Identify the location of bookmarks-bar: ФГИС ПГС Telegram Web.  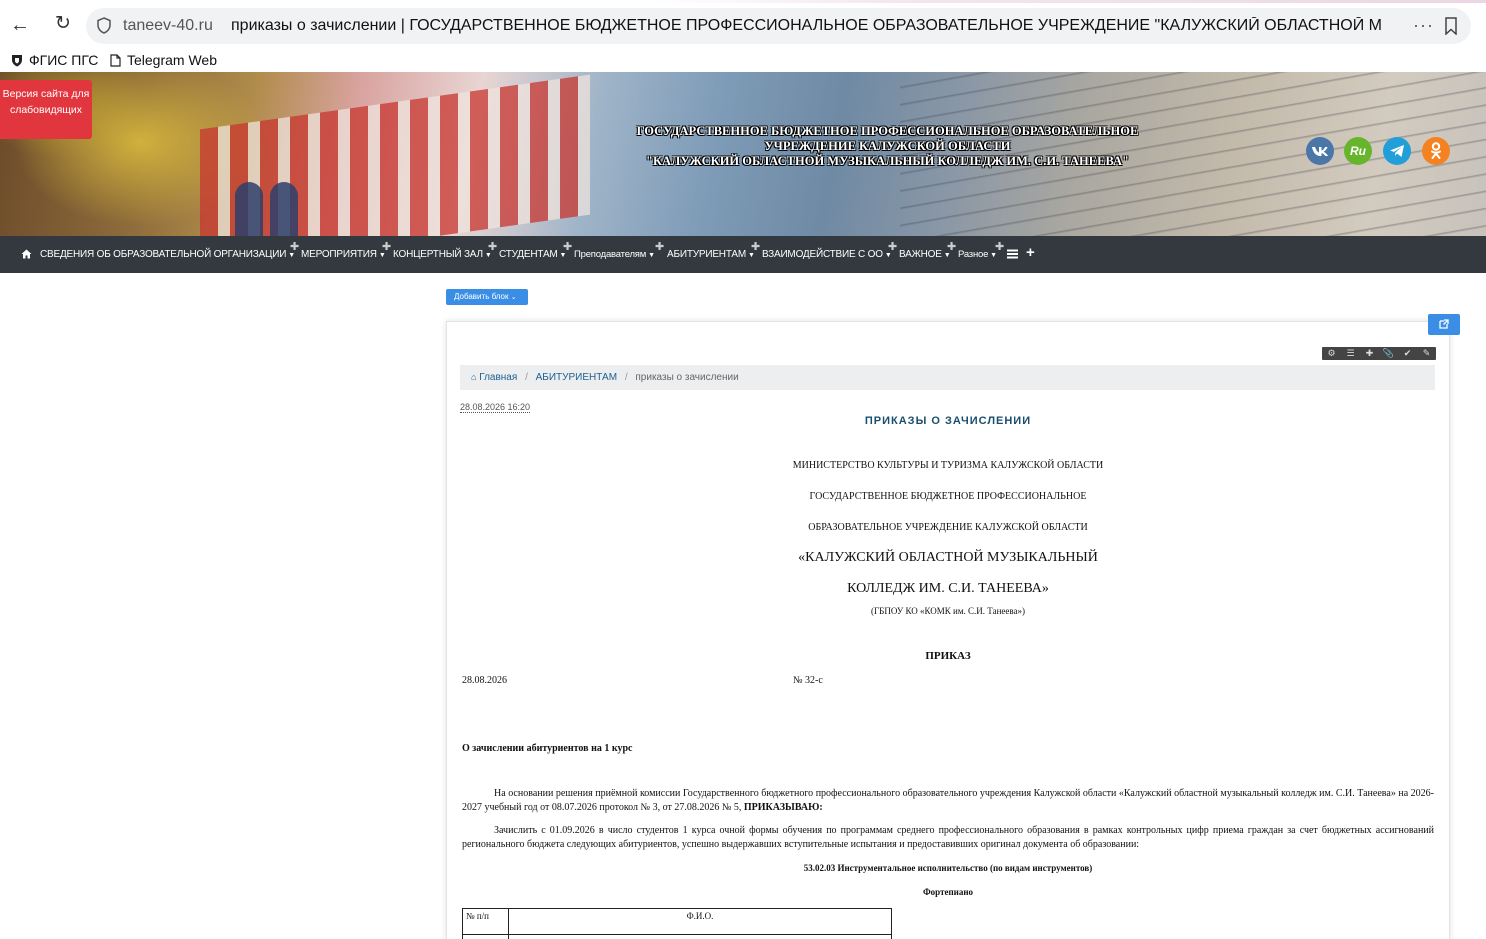
(743, 61).